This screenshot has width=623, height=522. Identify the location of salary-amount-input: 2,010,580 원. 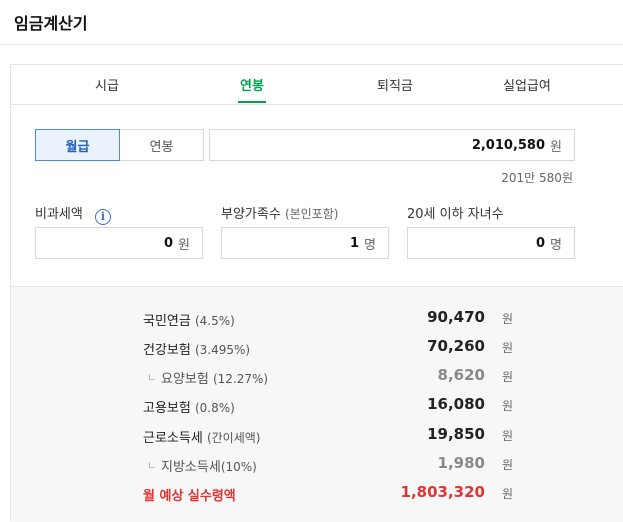
(392, 145).